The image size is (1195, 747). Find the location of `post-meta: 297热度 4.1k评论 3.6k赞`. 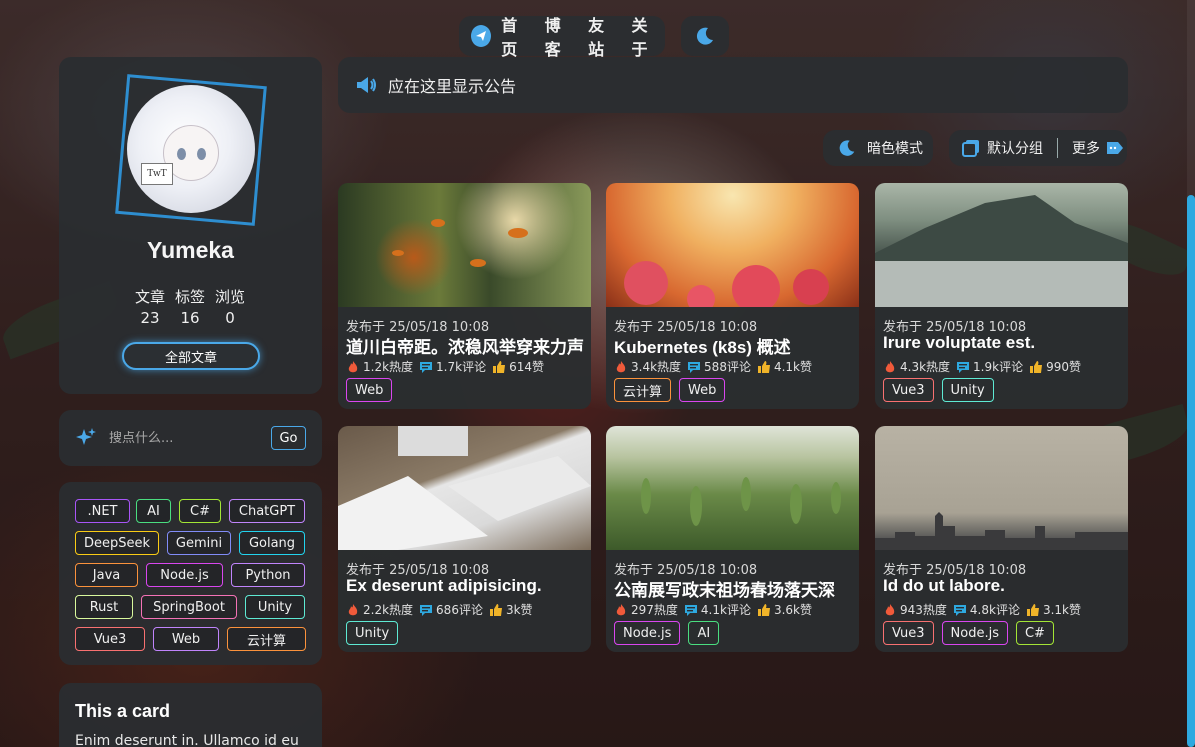

post-meta: 297热度 4.1k评论 3.6k赞 is located at coordinates (713, 609).